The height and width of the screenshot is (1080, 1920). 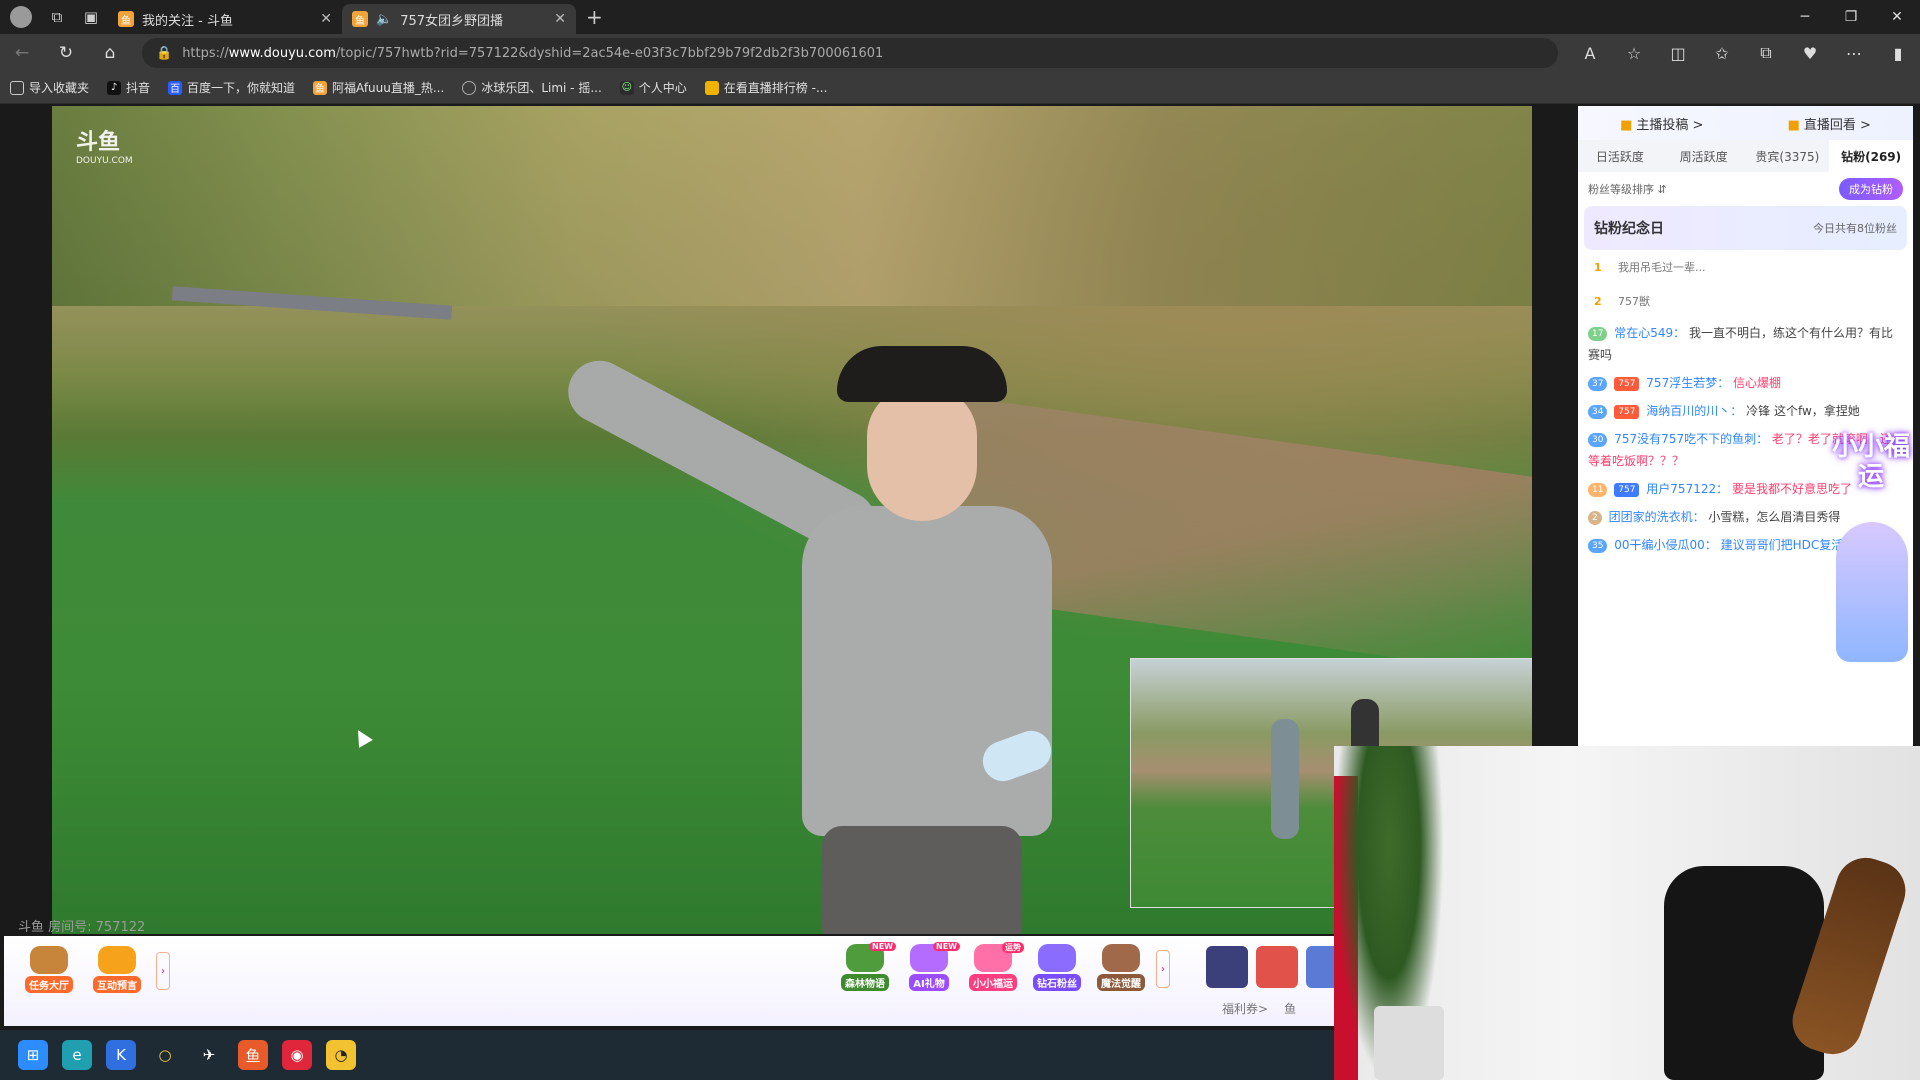 I want to click on bookmark-personal: ☺ 个人中心, so click(x=653, y=87).